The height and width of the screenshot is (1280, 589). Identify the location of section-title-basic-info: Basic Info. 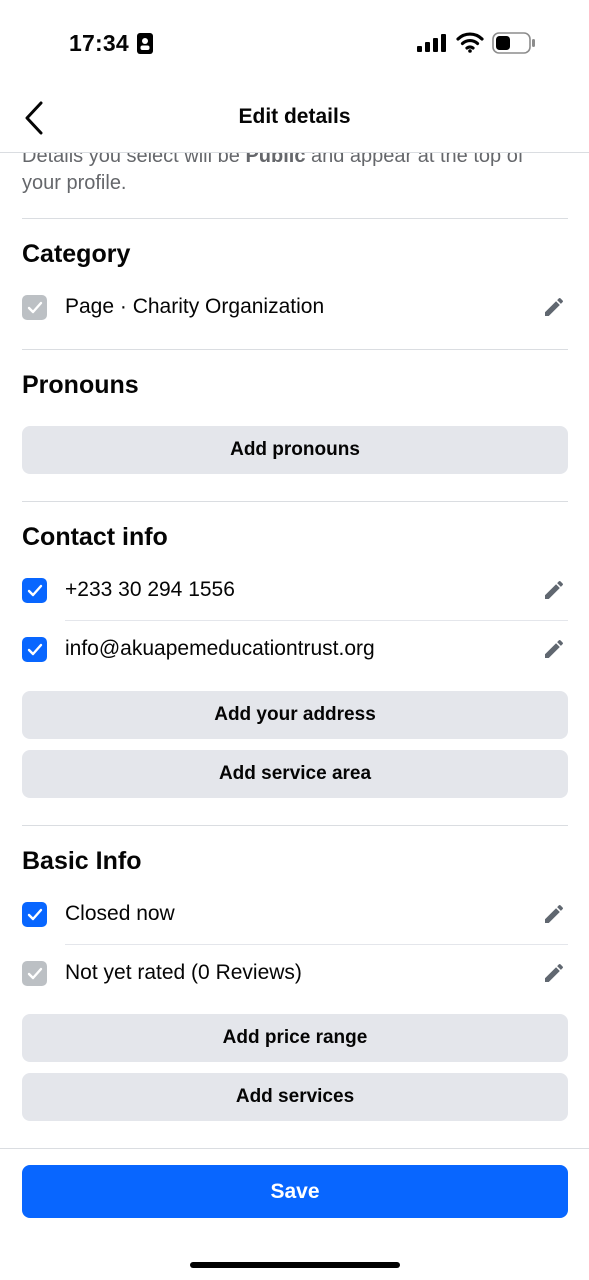
(82, 861).